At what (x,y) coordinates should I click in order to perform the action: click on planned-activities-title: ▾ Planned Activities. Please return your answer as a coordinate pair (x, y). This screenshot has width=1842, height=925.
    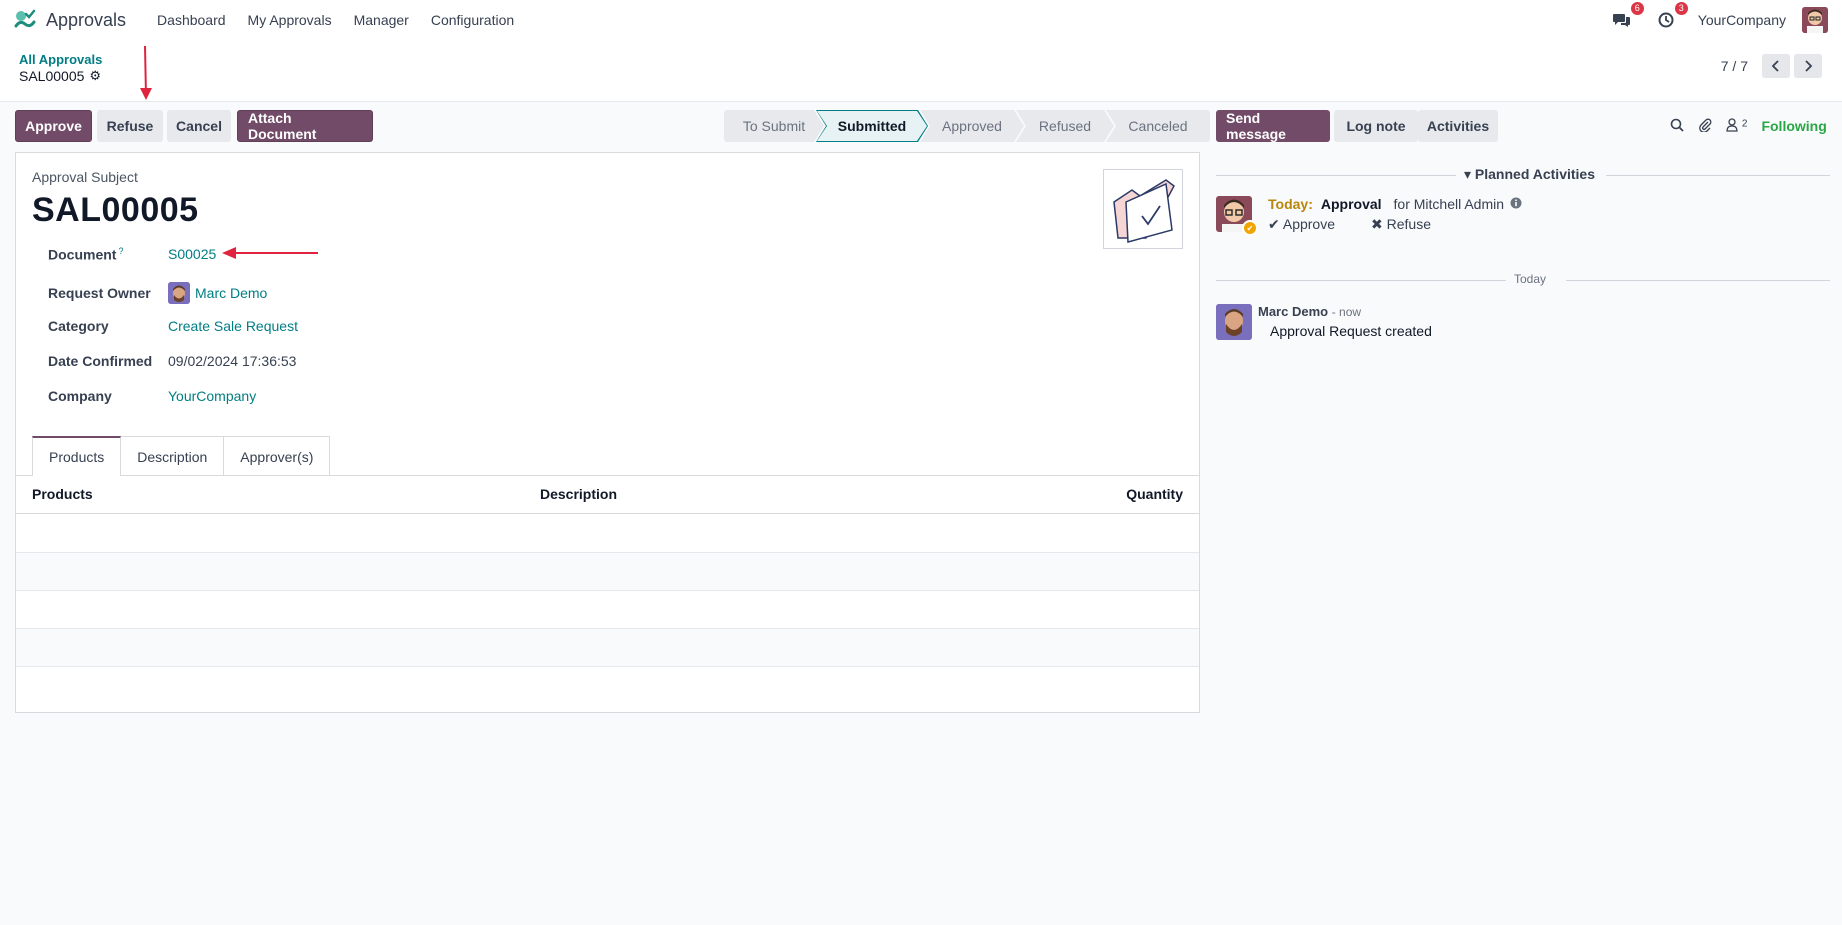
    Looking at the image, I should click on (1529, 174).